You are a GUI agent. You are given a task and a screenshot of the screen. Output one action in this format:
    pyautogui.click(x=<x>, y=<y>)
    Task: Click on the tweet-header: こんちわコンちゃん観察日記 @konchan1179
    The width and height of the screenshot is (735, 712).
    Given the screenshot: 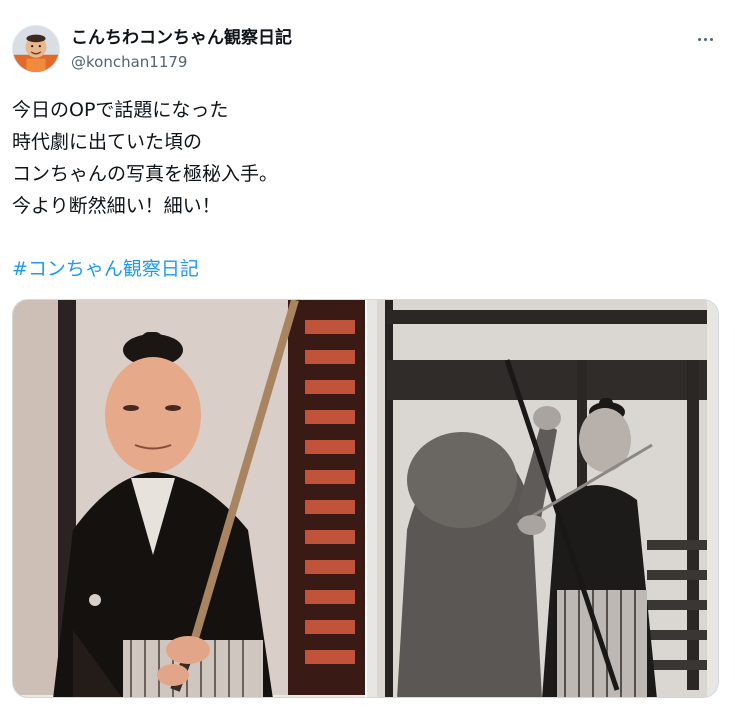 What is the action you would take?
    pyautogui.click(x=367, y=51)
    